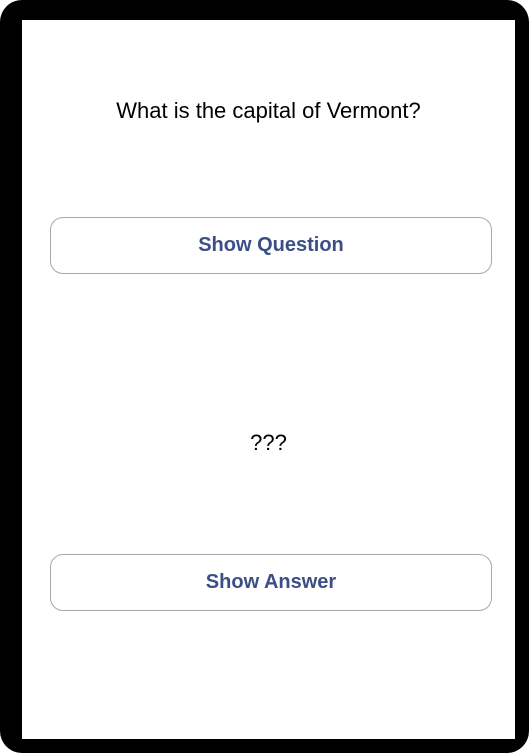 Image resolution: width=529 pixels, height=753 pixels. I want to click on answer-label: ???, so click(268, 442).